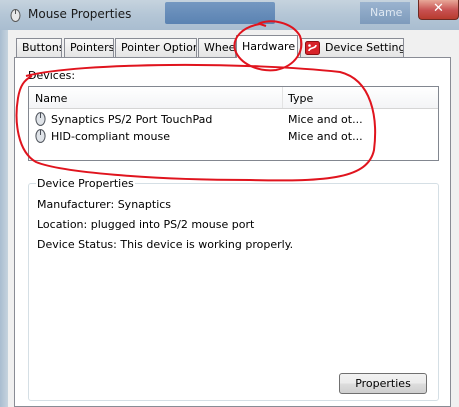 The height and width of the screenshot is (407, 459). Describe the element at coordinates (15, 15) in the screenshot. I see `mouse-app-icon` at that location.